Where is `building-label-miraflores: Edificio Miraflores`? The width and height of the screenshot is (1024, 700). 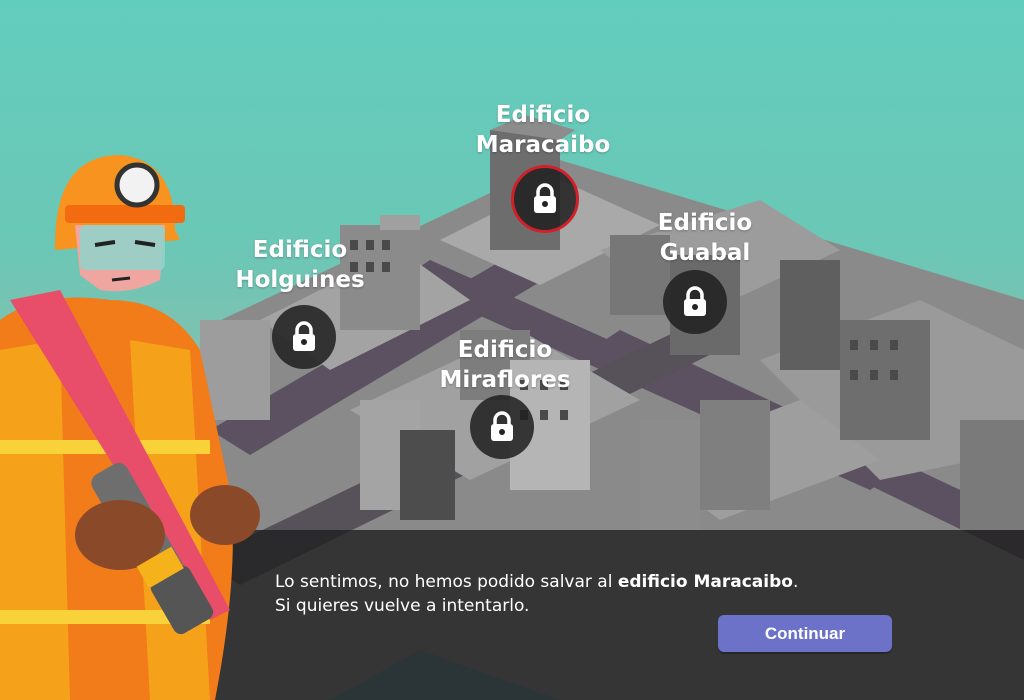 building-label-miraflores: Edificio Miraflores is located at coordinates (505, 365).